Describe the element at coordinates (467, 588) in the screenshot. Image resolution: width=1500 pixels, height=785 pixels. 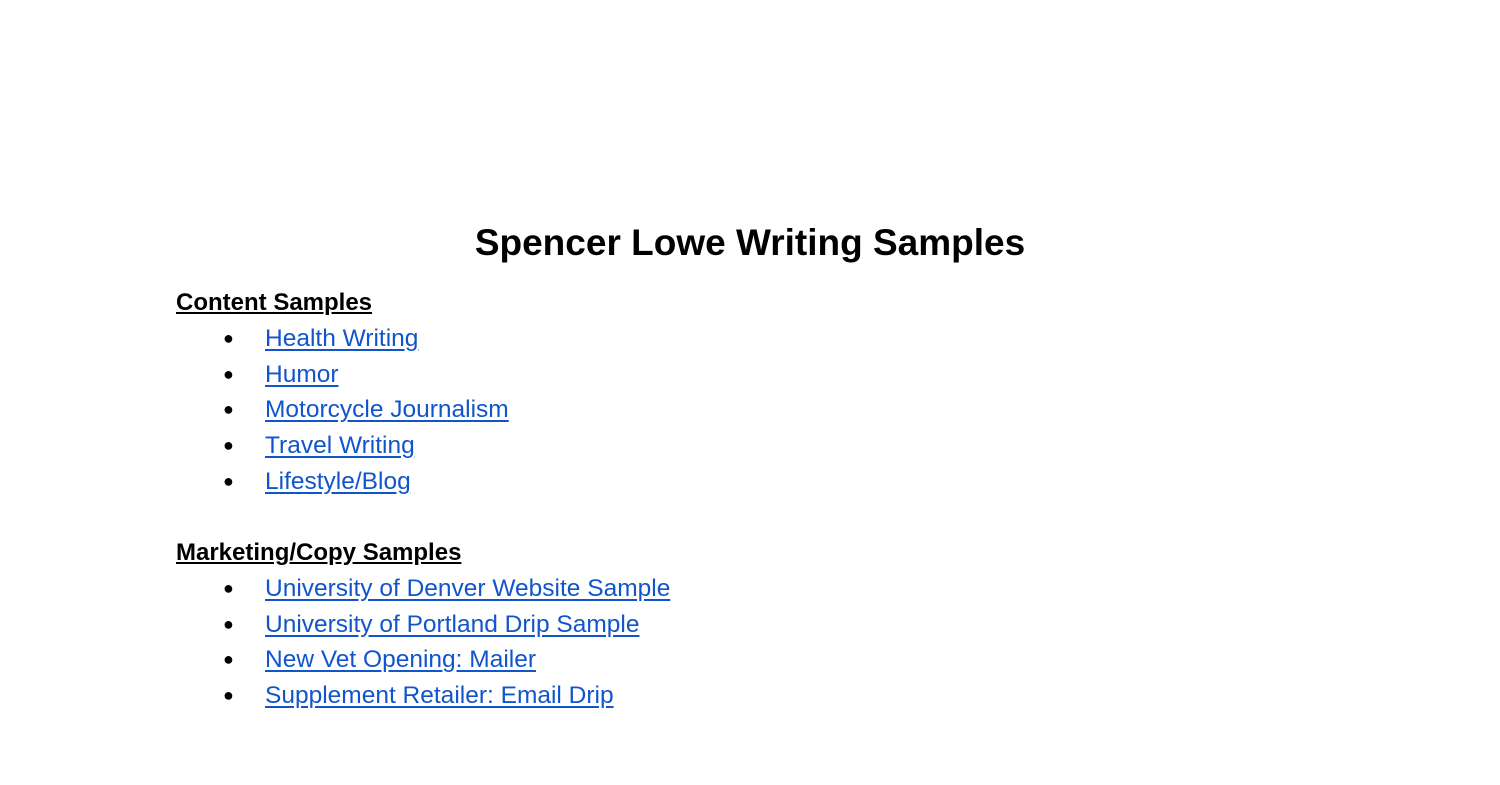
I see `link-university-of-denver: University of Denver Website Sample` at that location.